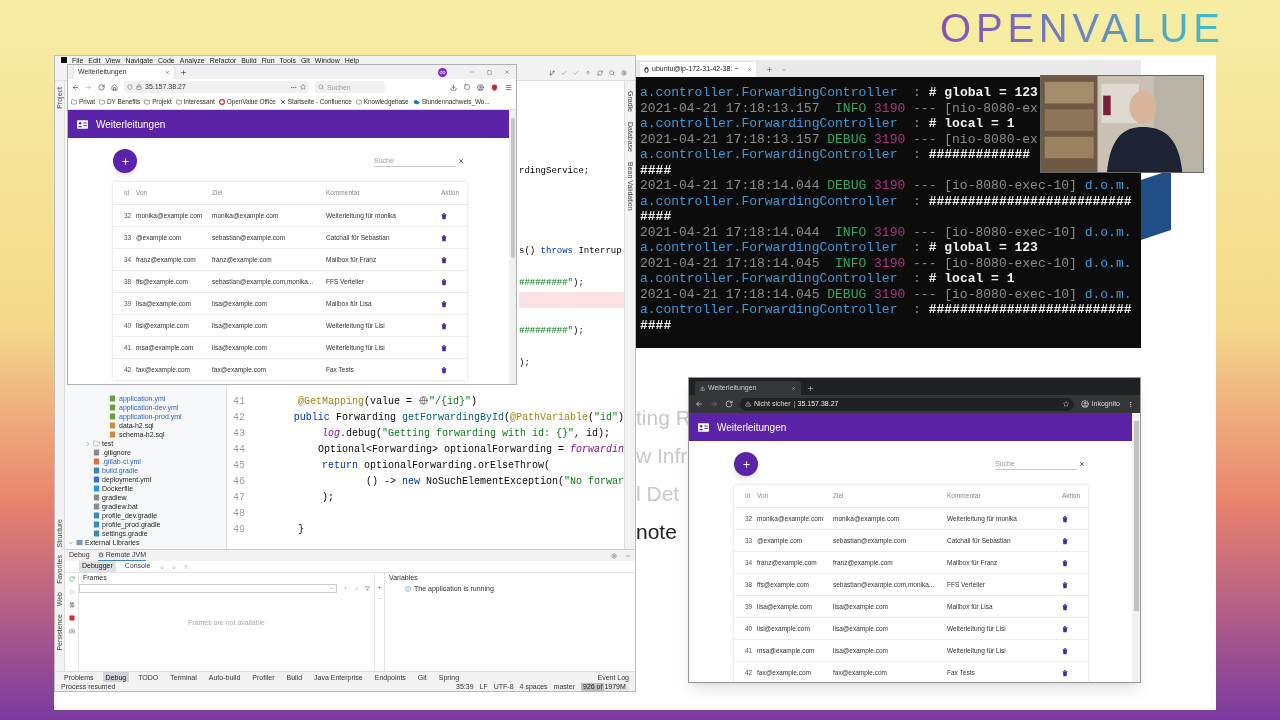  Describe the element at coordinates (657, 532) in the screenshot. I see `slide-text: note` at that location.